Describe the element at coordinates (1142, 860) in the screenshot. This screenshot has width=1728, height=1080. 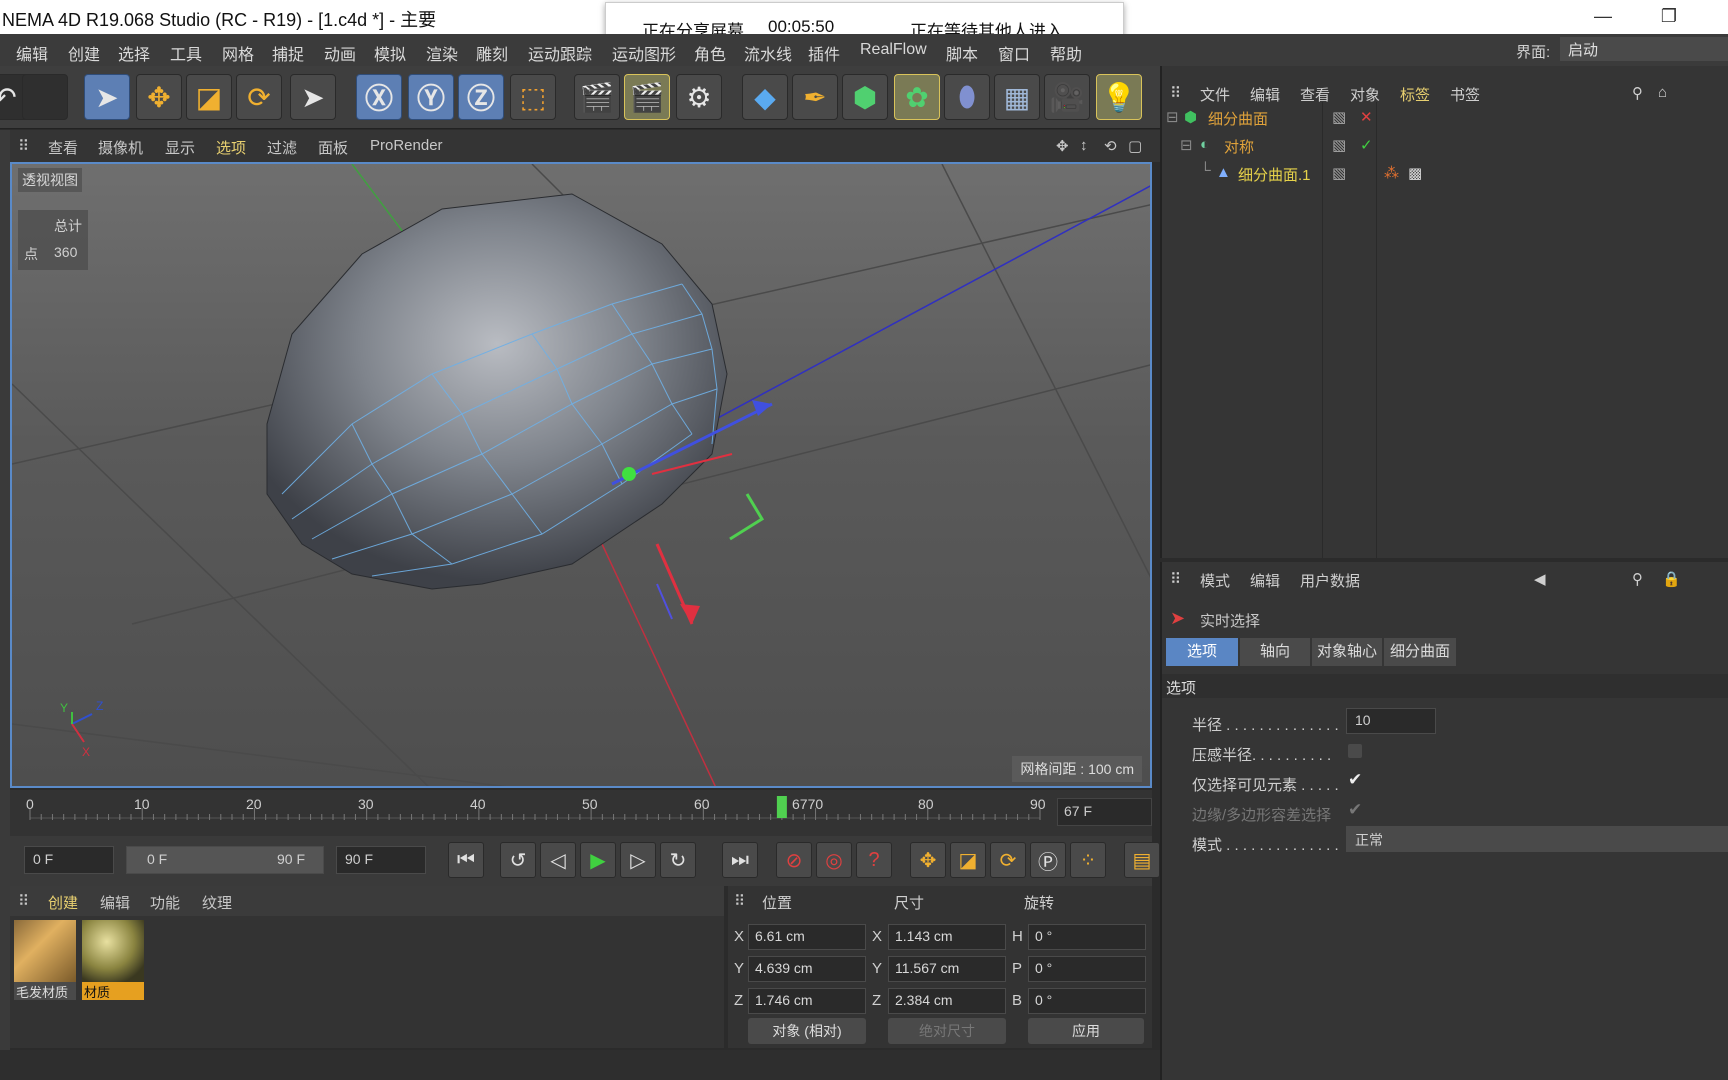
I see `timeline-window-icon: ▤` at that location.